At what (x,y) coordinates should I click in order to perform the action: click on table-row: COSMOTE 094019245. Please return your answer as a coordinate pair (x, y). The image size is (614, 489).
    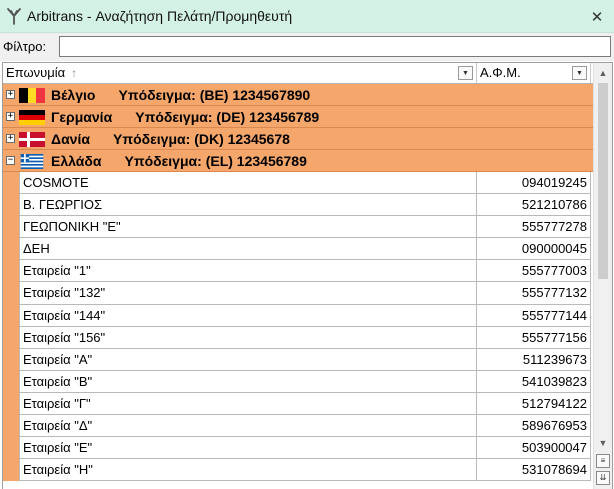
    Looking at the image, I should click on (299, 183).